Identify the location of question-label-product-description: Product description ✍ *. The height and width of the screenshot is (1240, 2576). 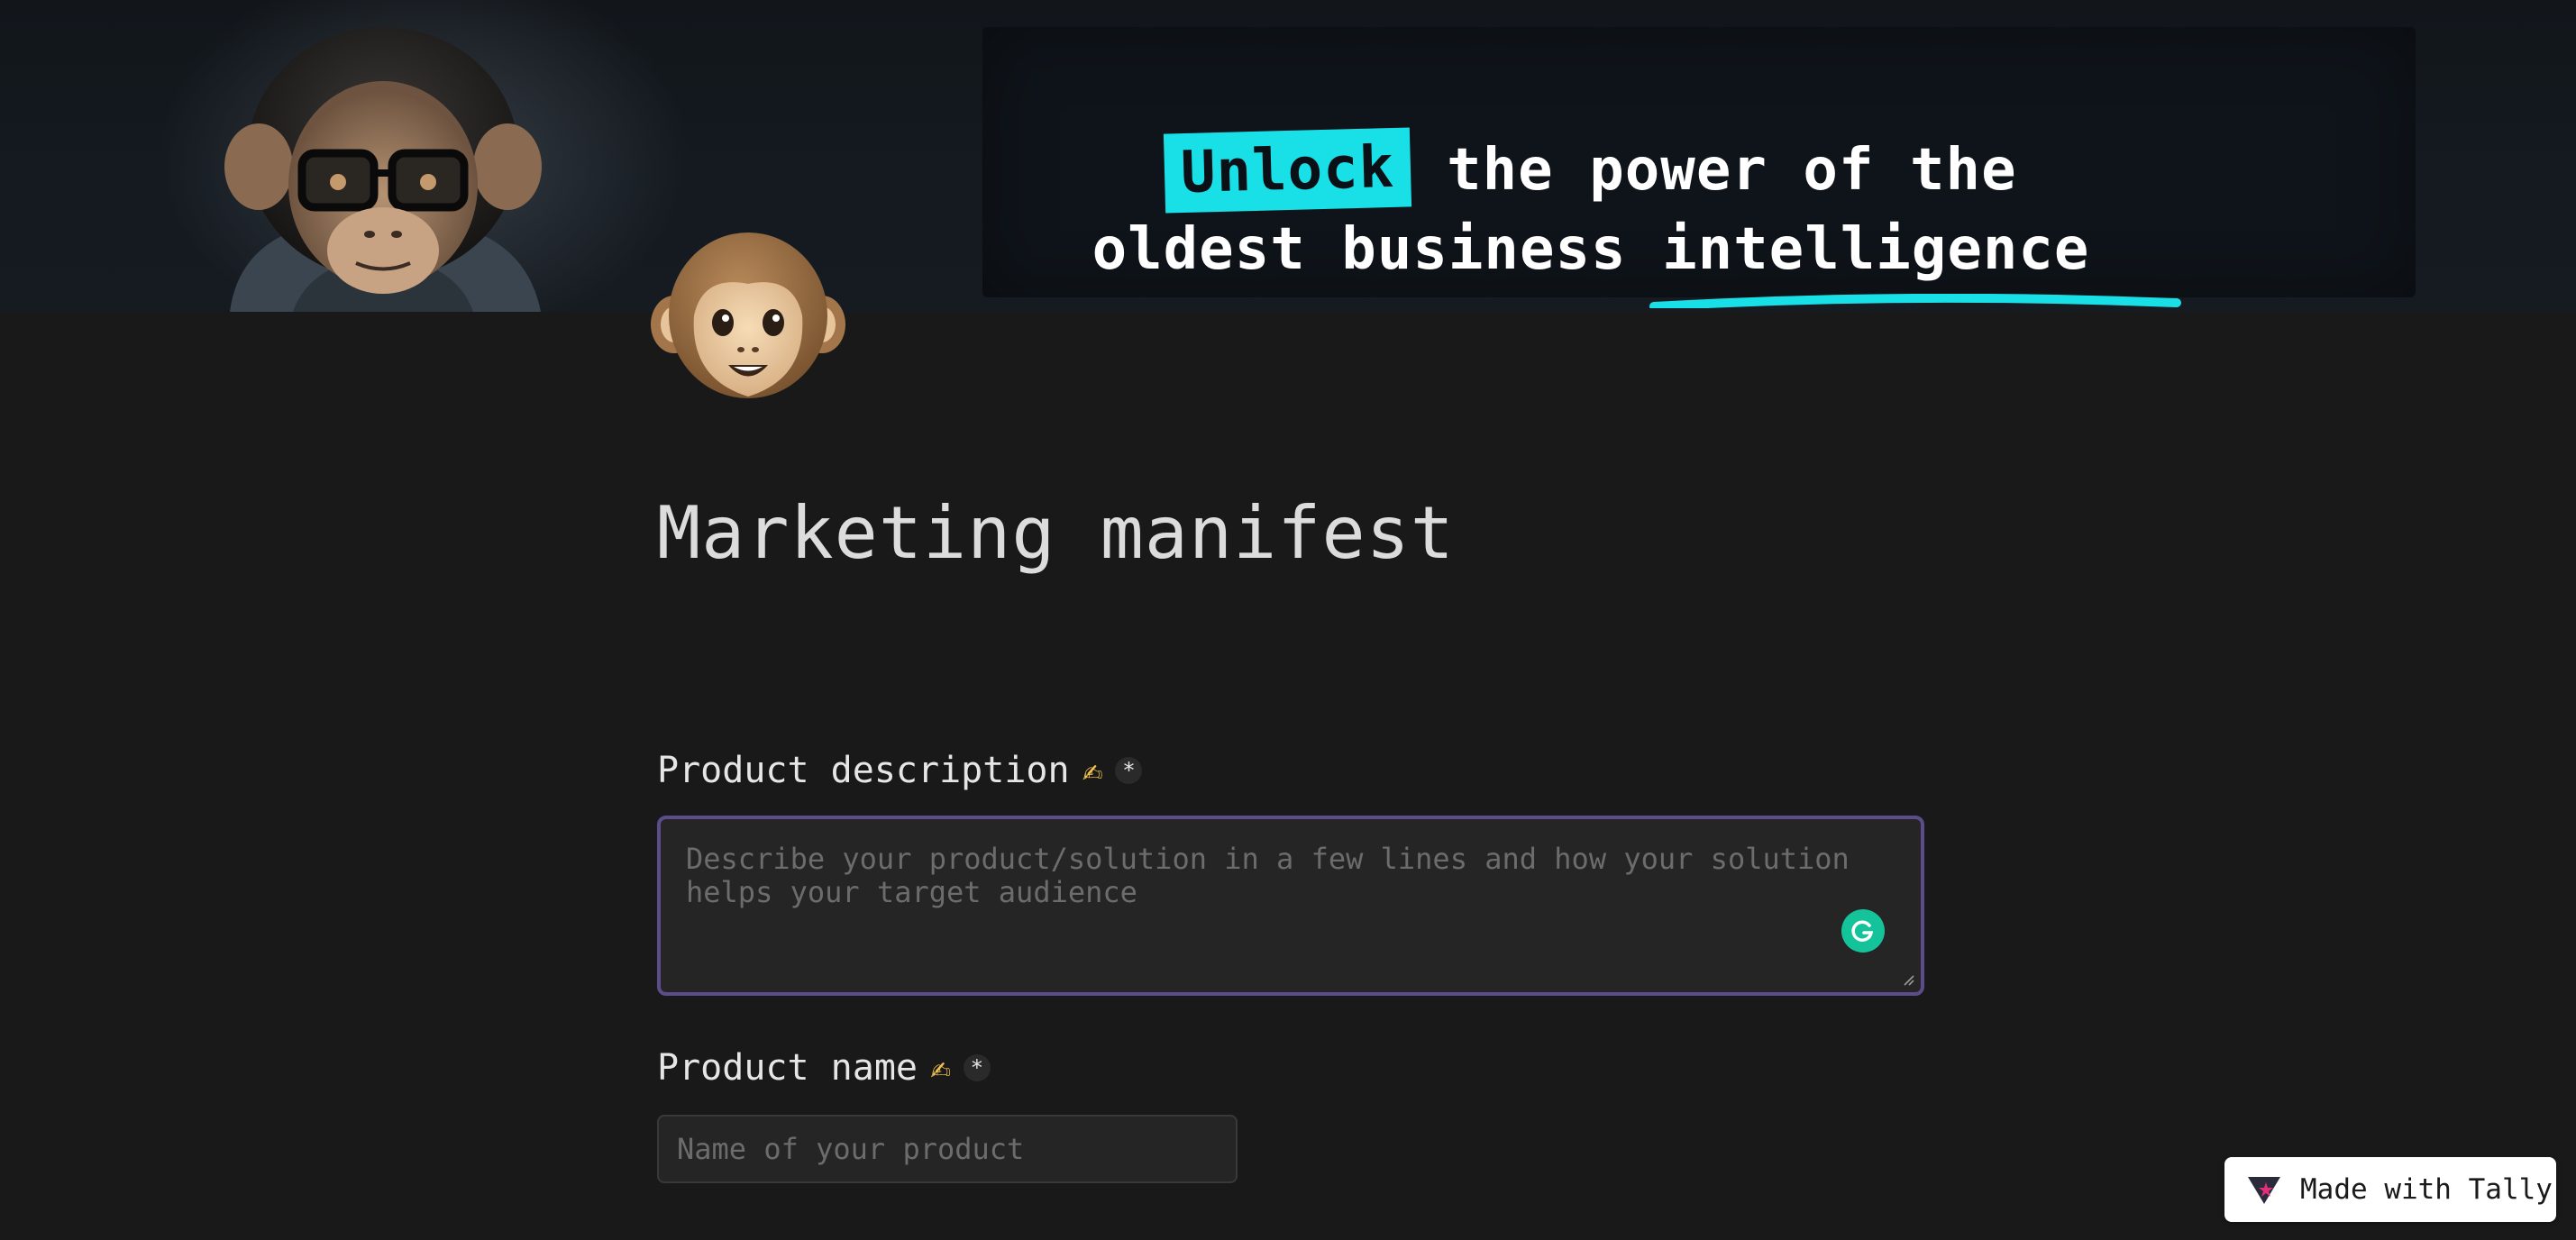
(900, 770).